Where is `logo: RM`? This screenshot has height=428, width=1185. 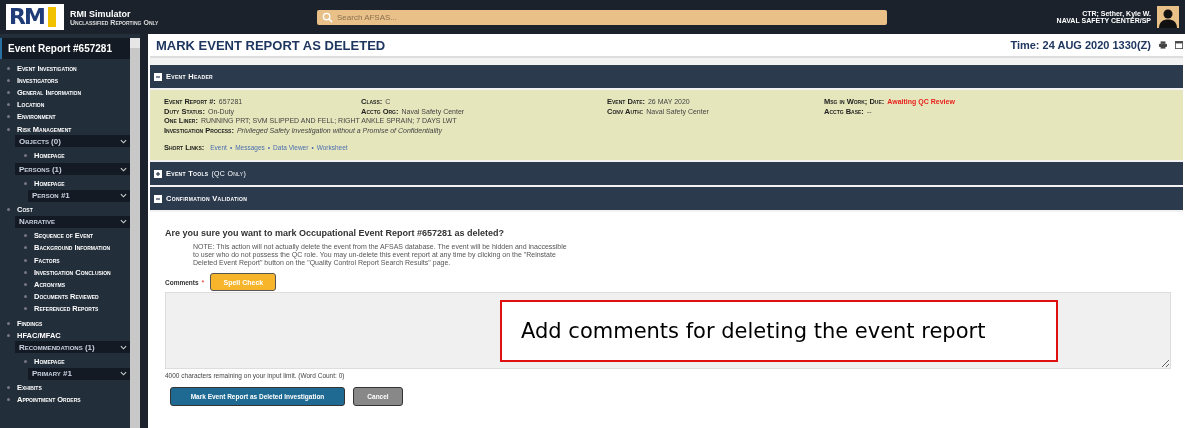 logo: RM is located at coordinates (35, 17).